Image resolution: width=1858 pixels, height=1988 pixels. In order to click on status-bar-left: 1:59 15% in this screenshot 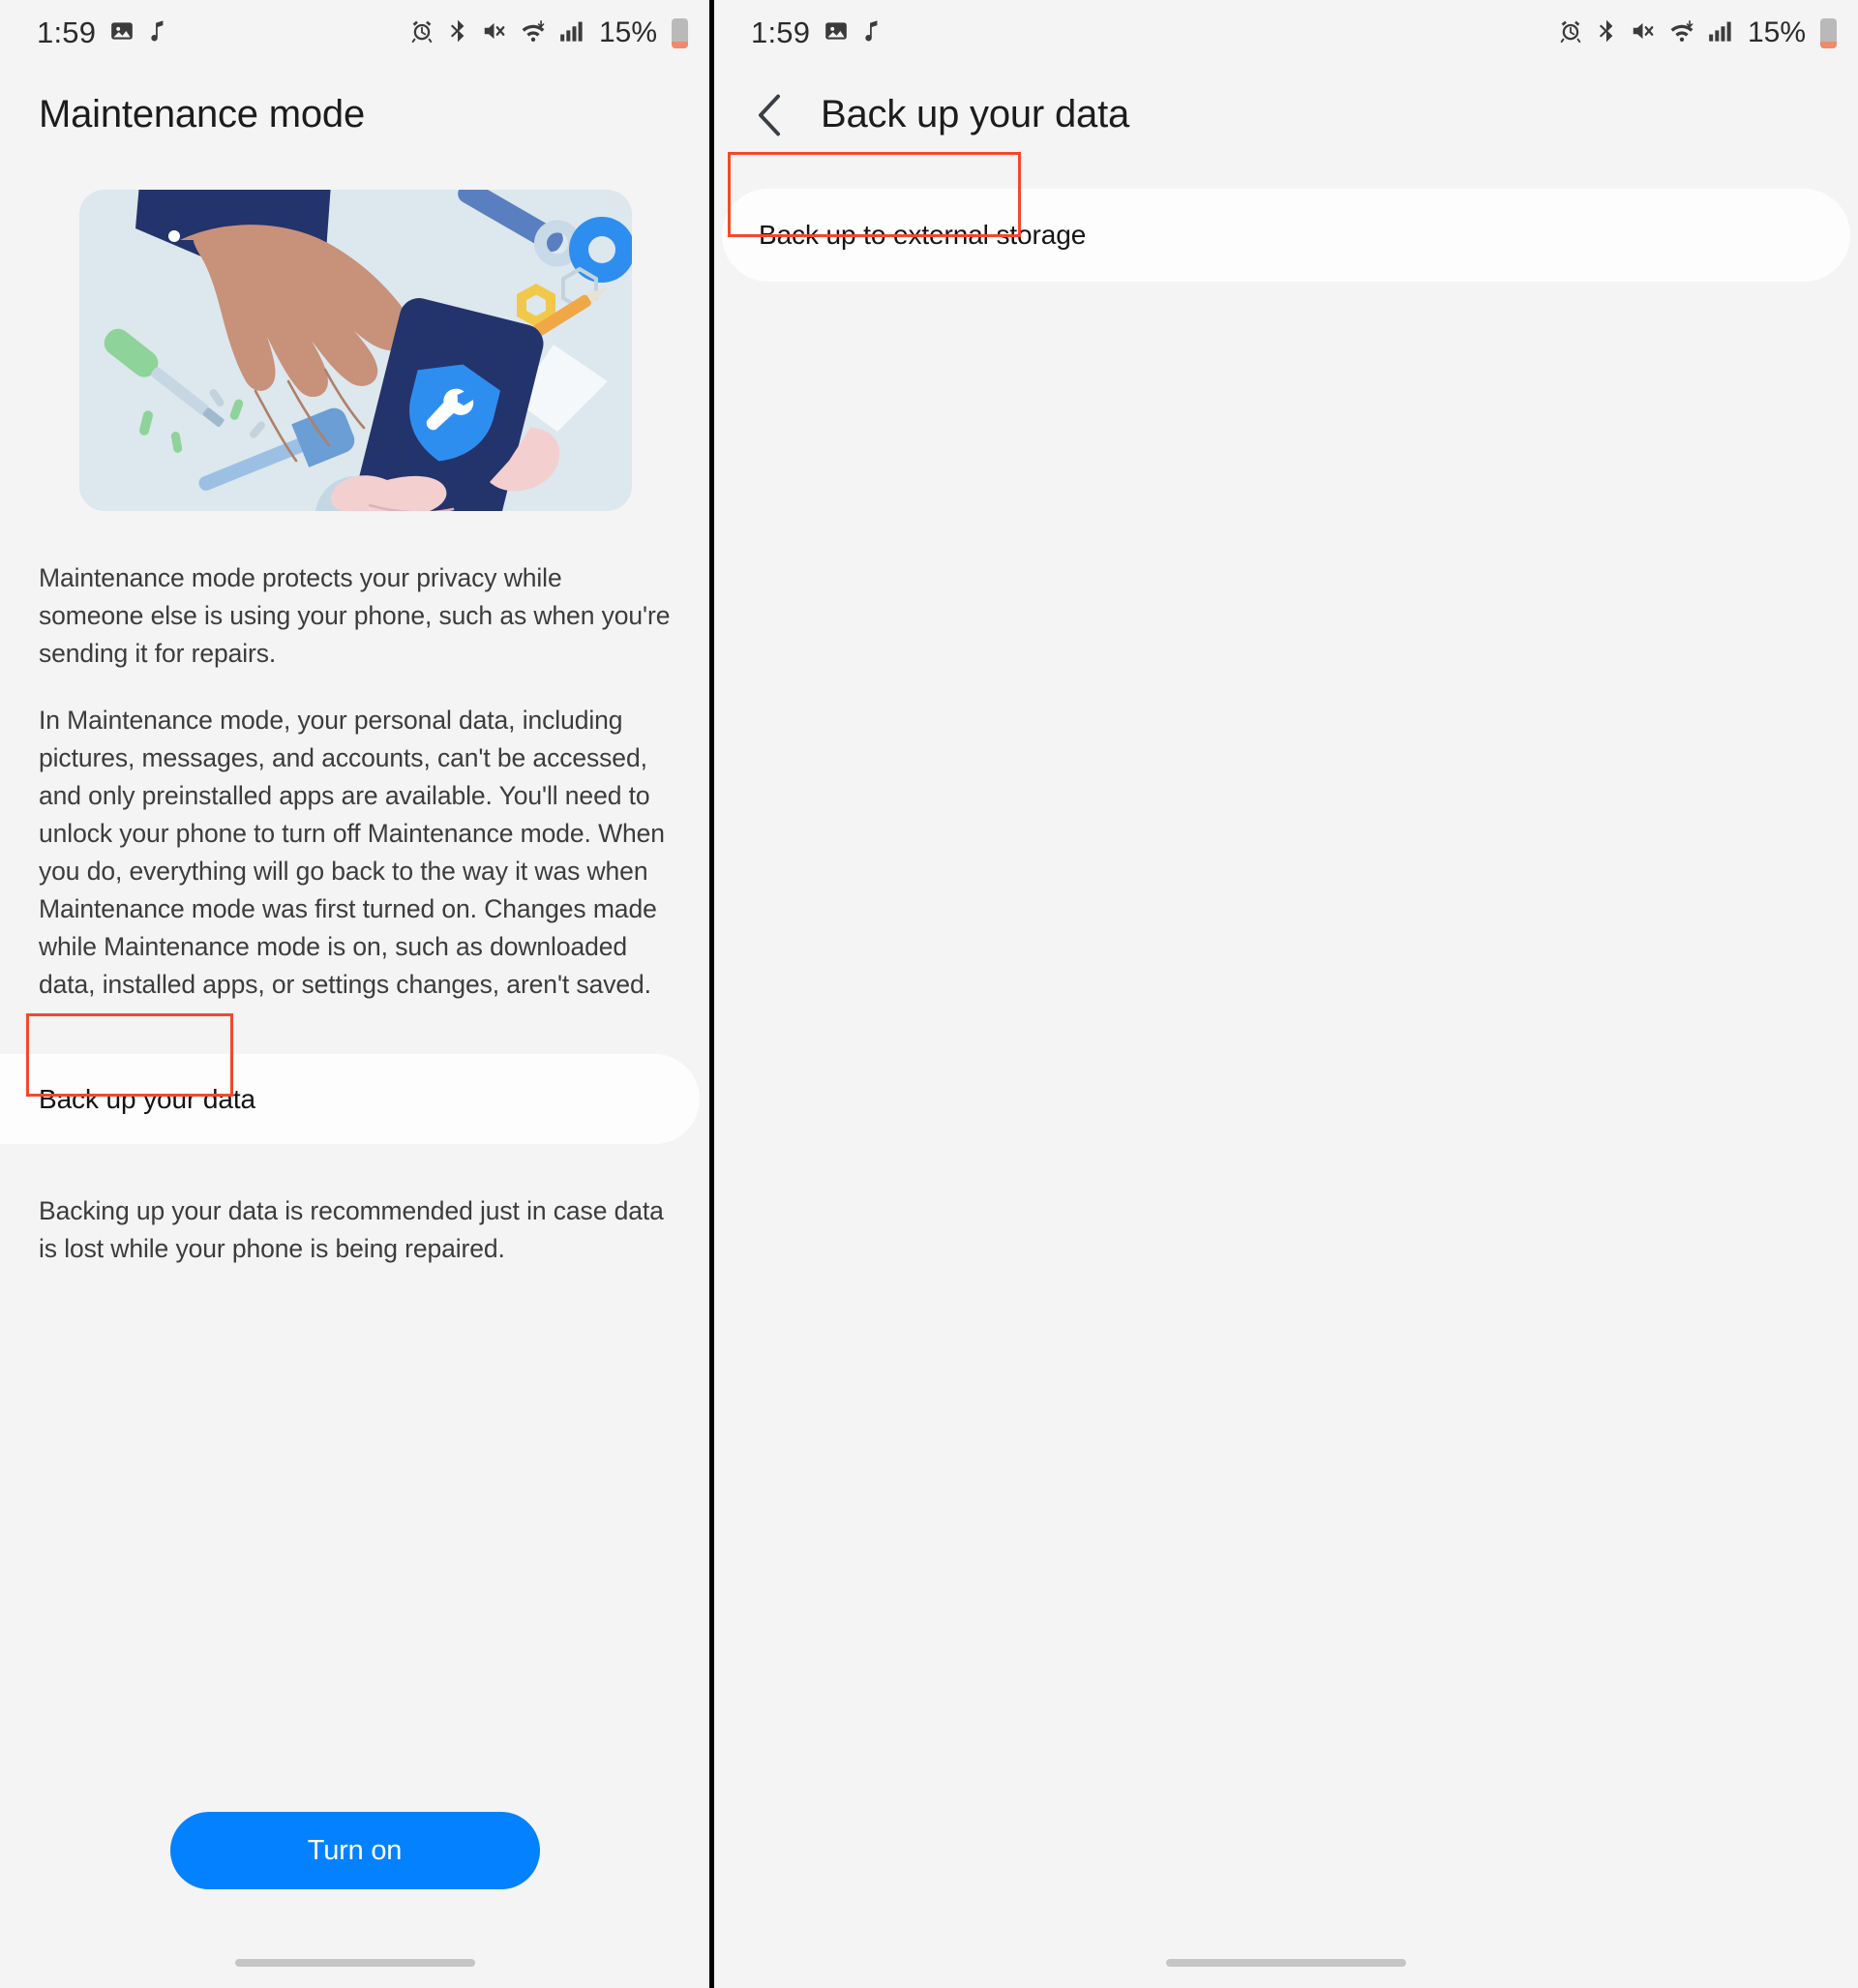, I will do `click(354, 33)`.